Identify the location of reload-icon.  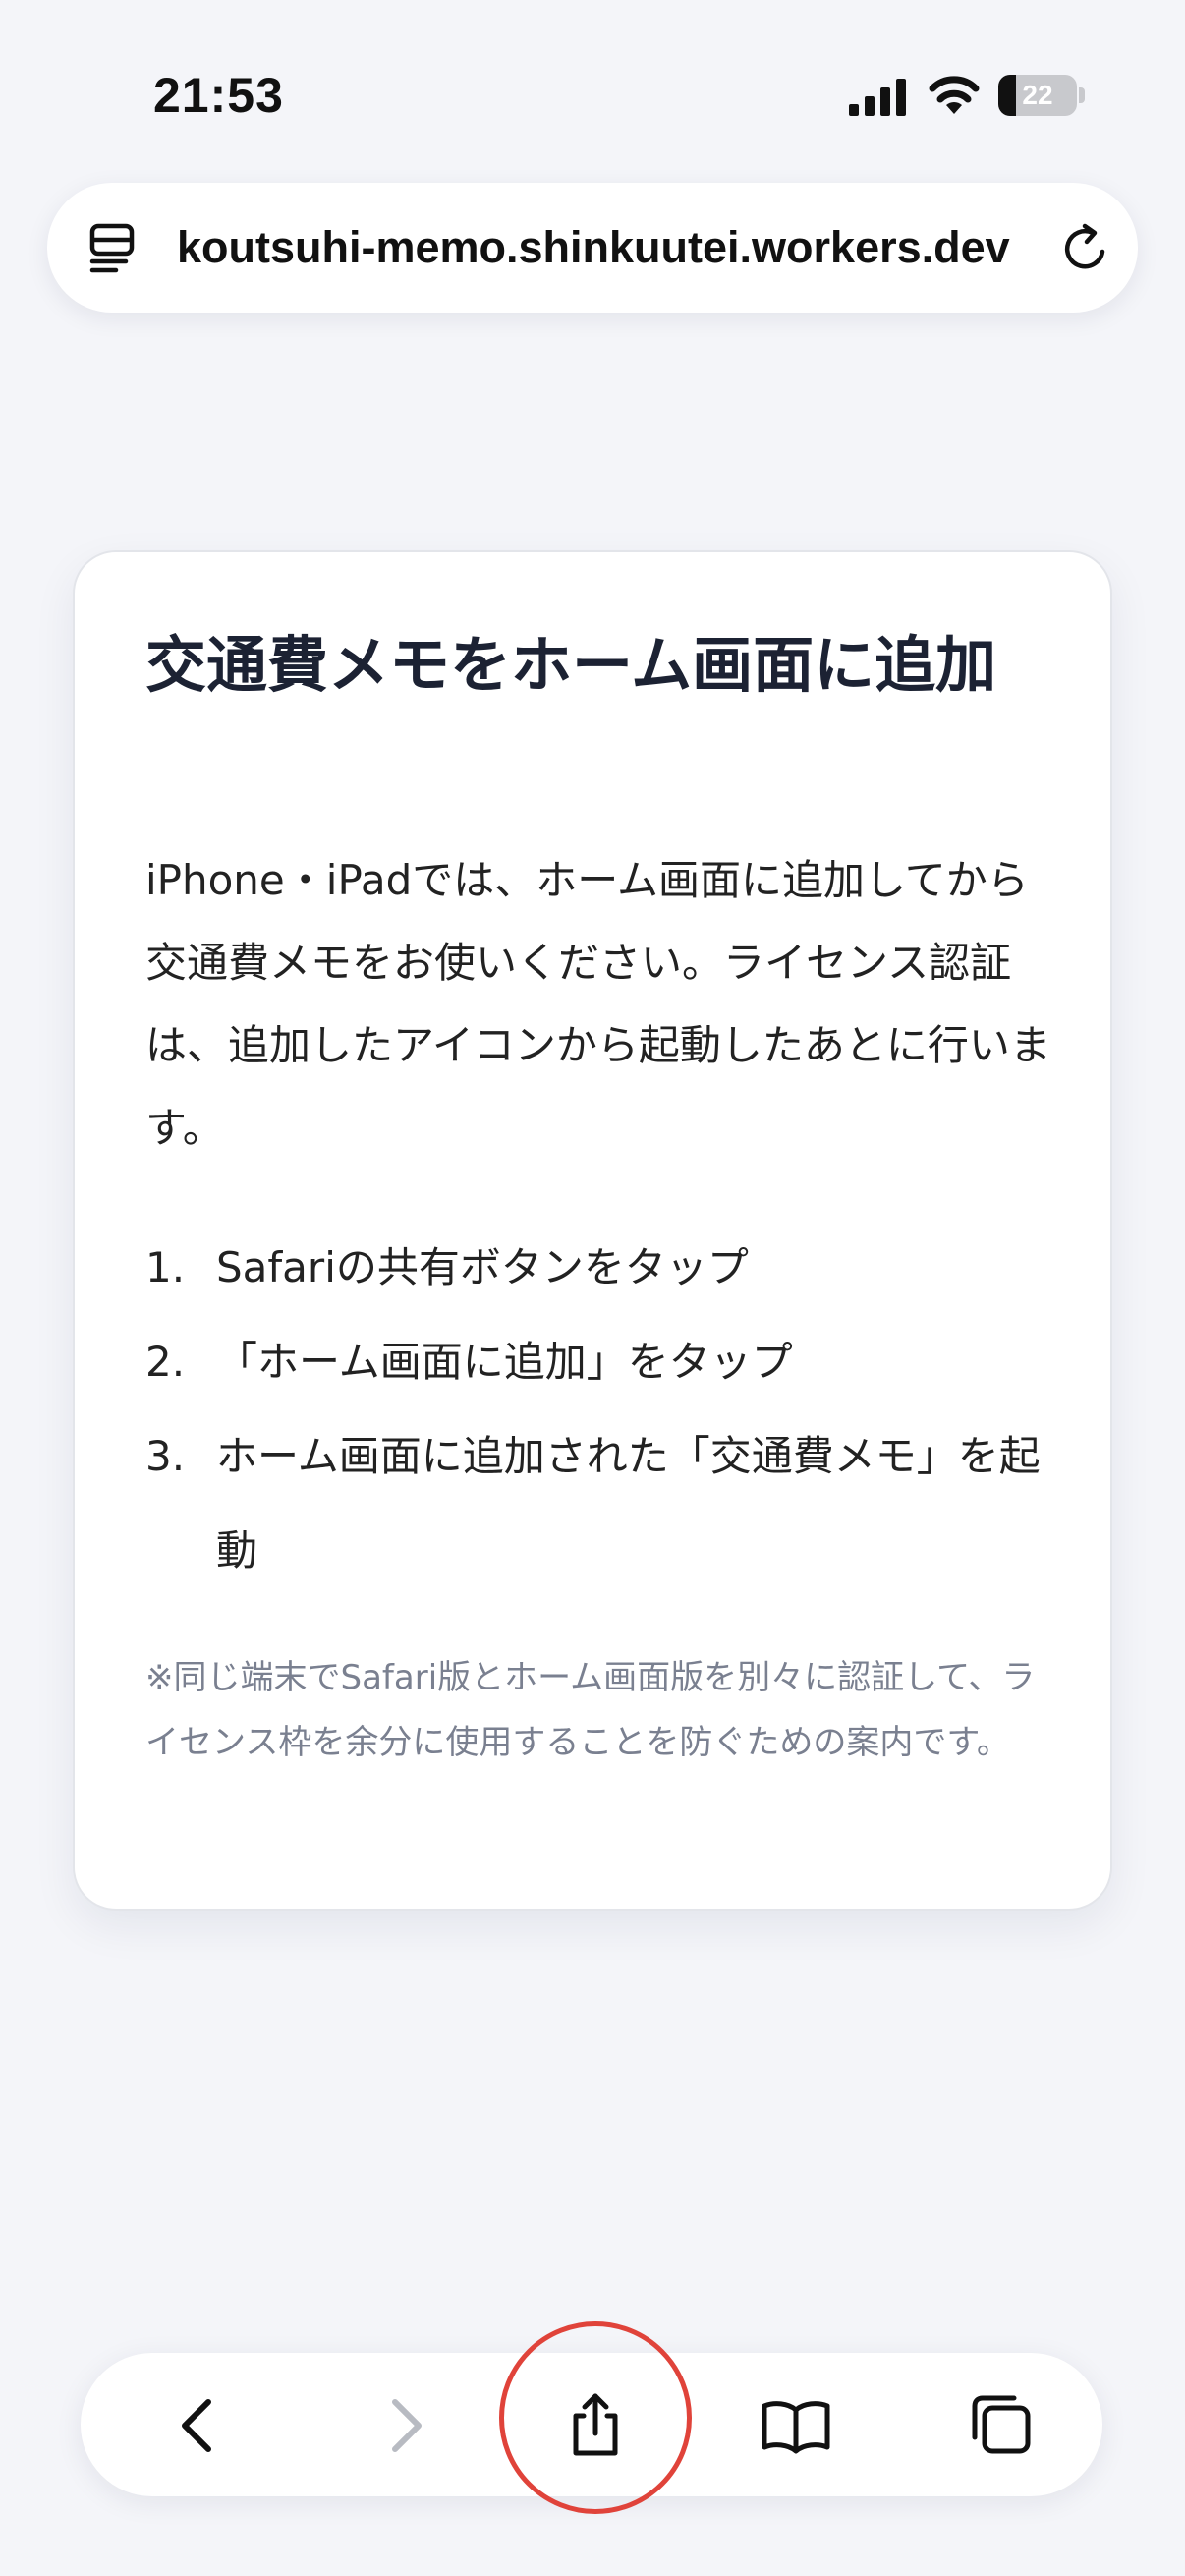
(1085, 248).